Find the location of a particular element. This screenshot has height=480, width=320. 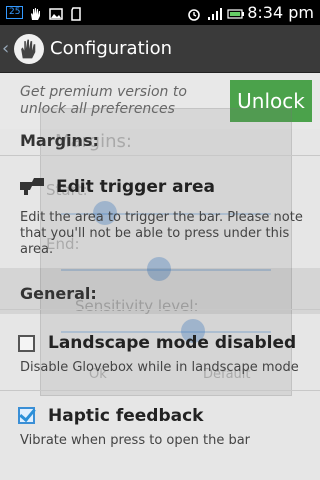

pref-title-edit-trigger: Edit trigger area is located at coordinates (136, 187).